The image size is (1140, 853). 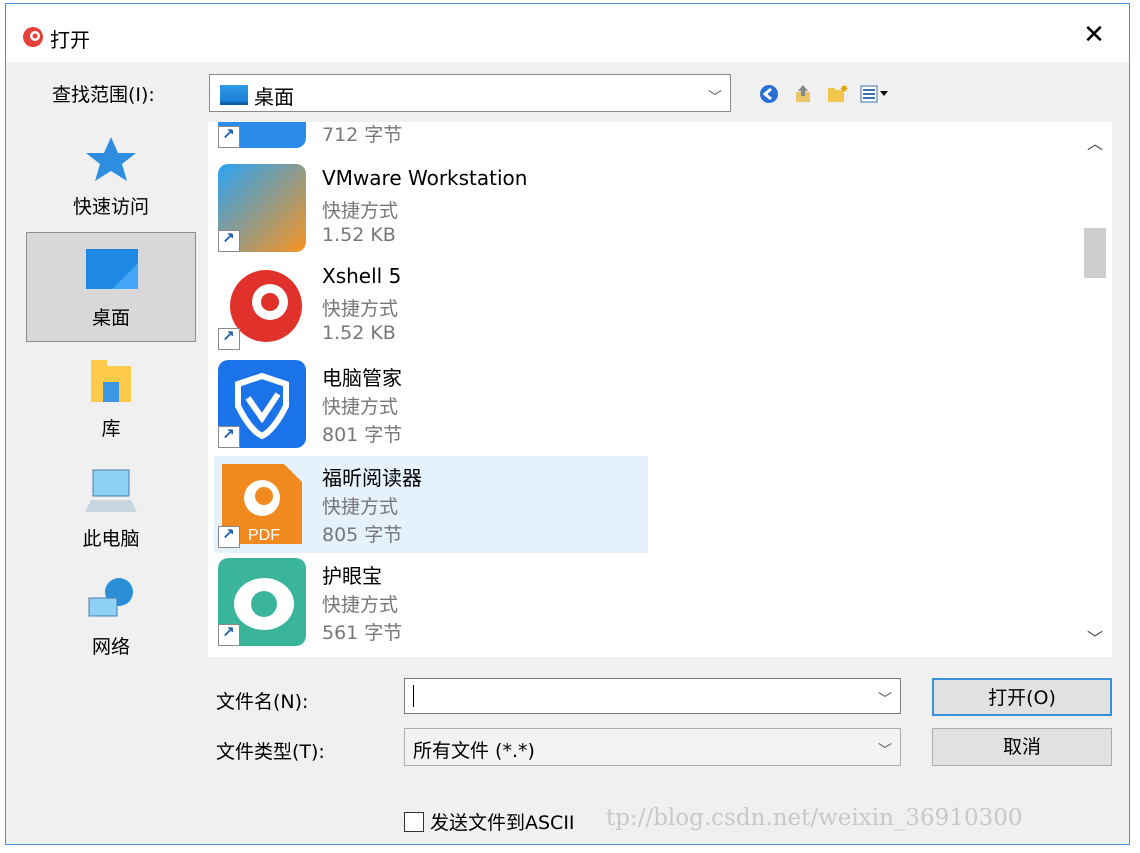 I want to click on dialog-title: 打开, so click(x=70, y=40).